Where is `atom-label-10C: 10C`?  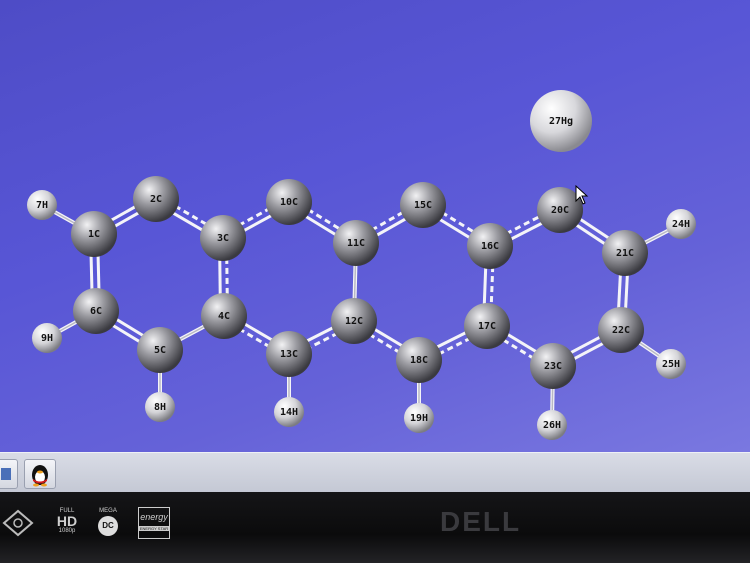 atom-label-10C: 10C is located at coordinates (289, 202).